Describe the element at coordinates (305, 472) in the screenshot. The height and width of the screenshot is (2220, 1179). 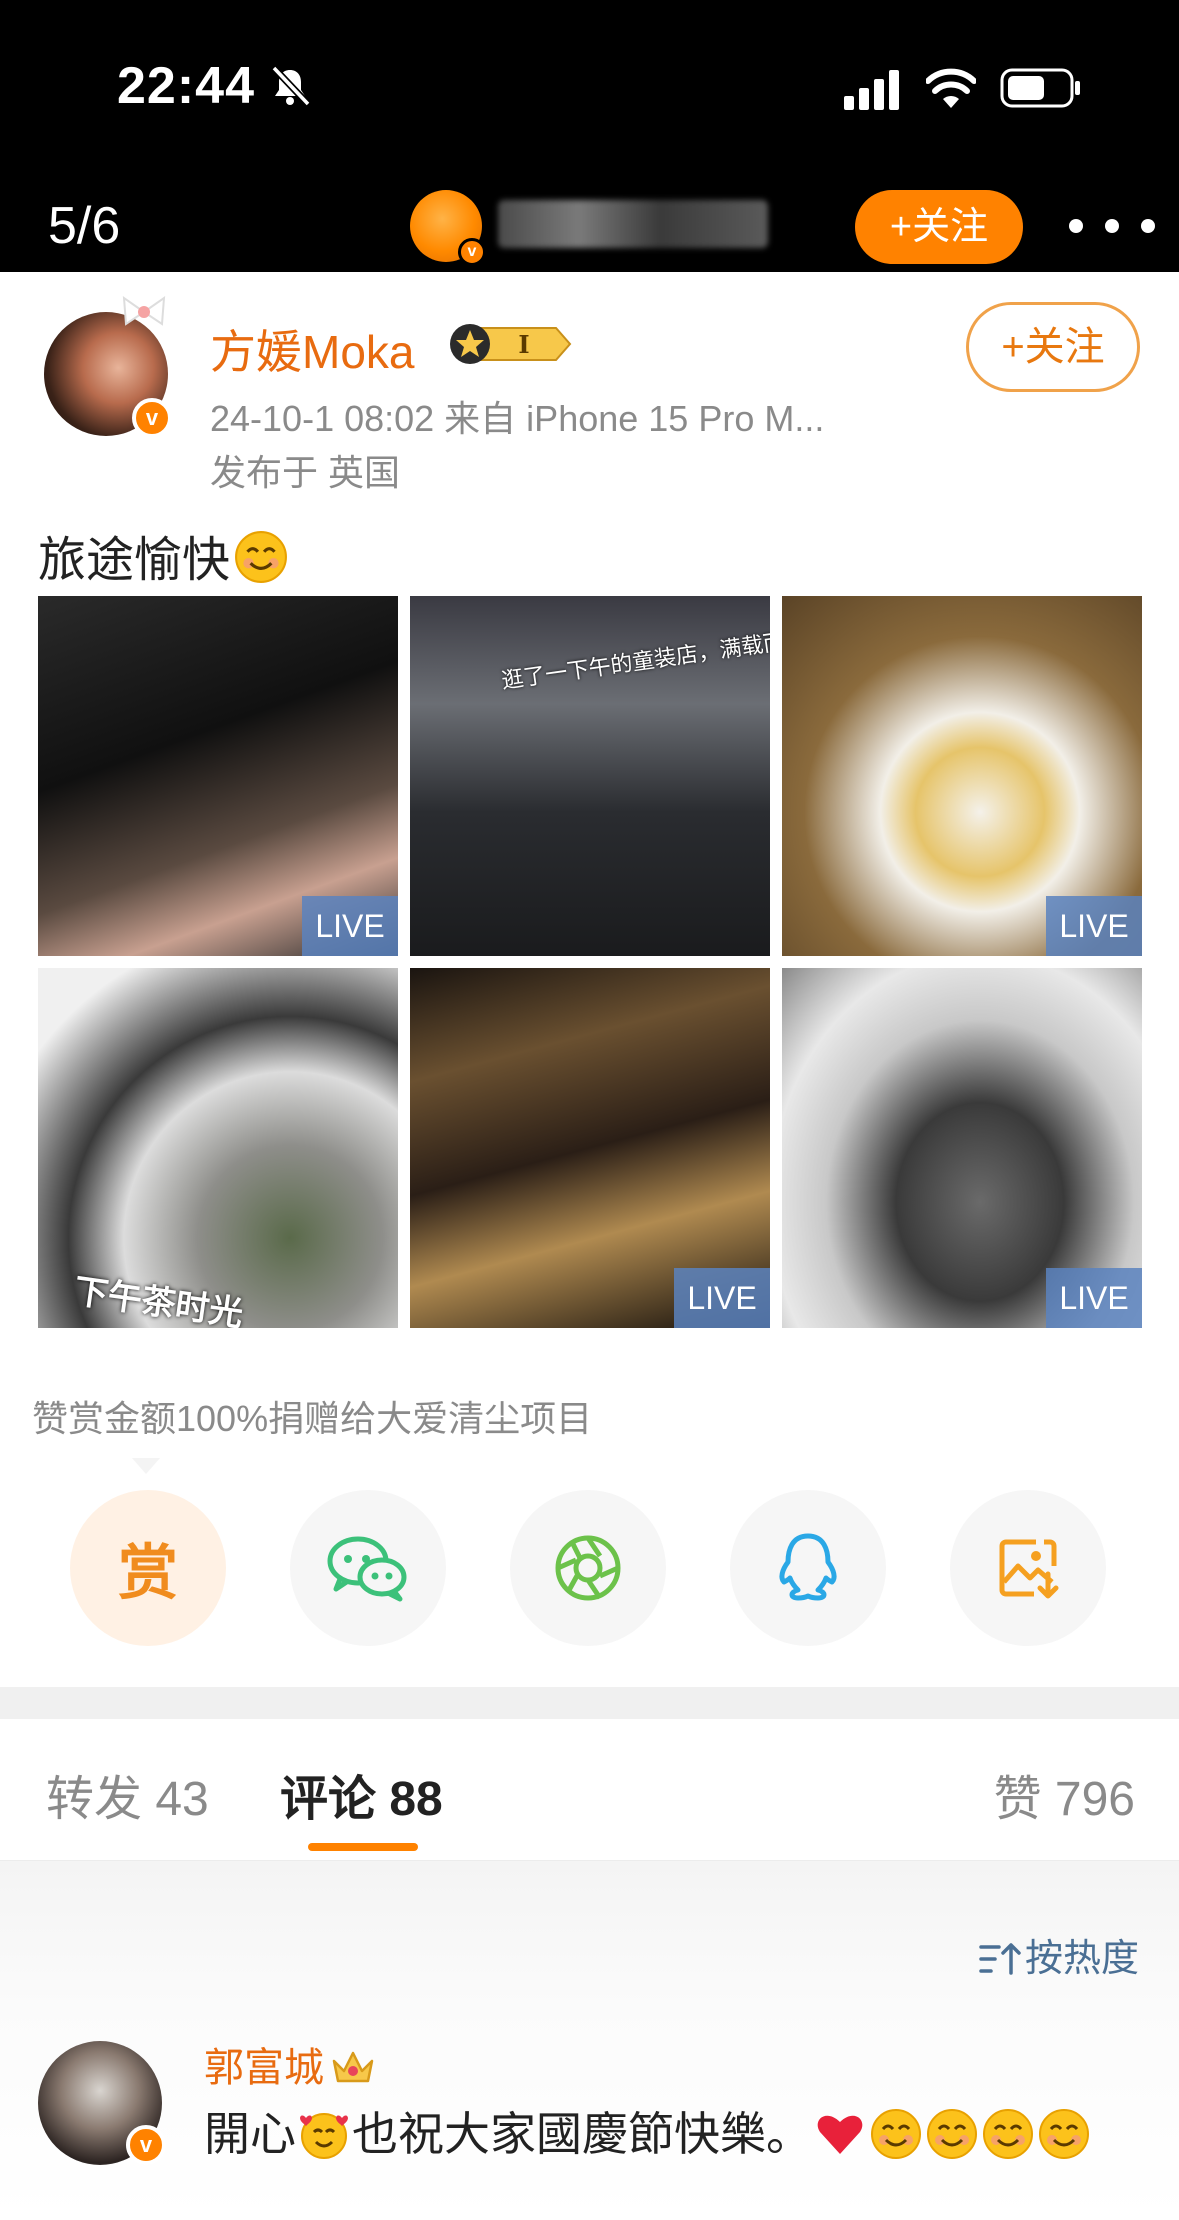
I see `post-location: 发布于 英国` at that location.